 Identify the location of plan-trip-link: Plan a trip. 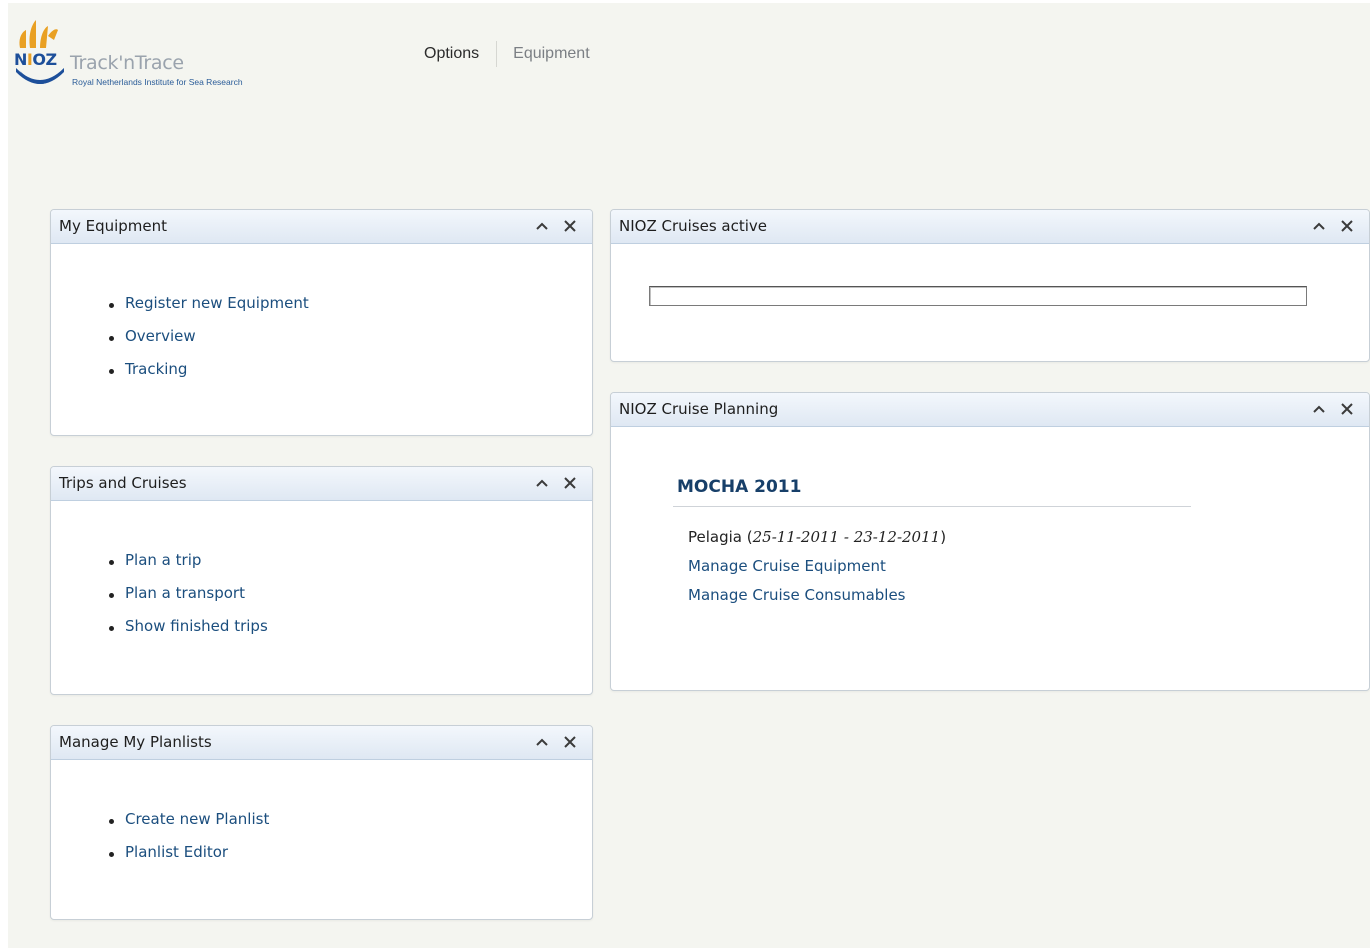
(163, 560).